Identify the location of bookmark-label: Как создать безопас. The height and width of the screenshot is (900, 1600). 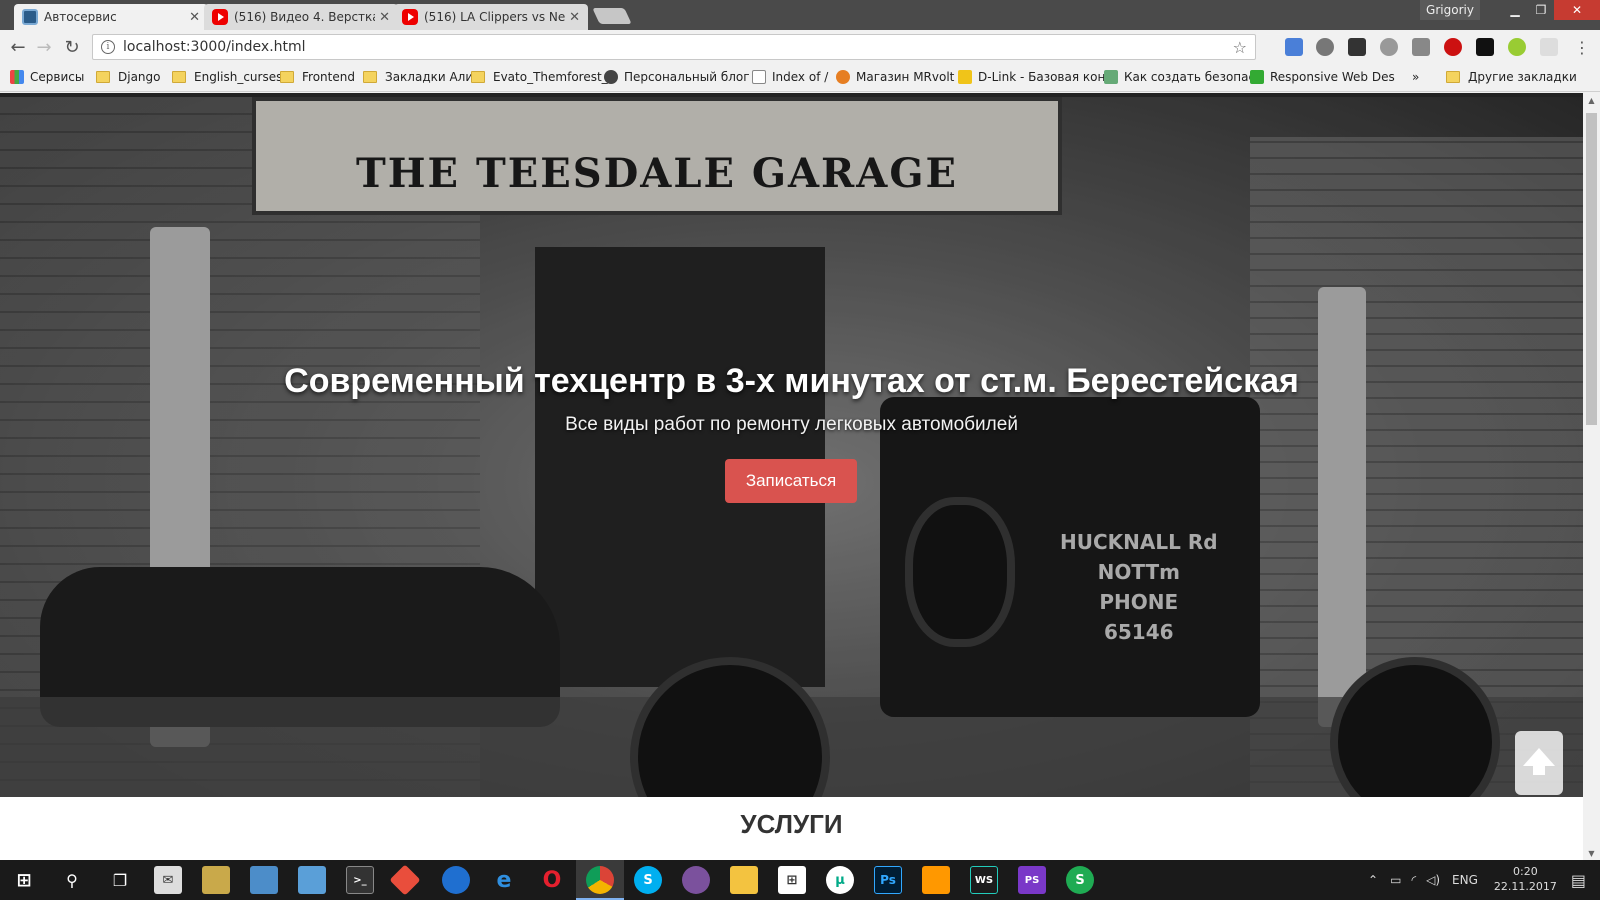
(1190, 77).